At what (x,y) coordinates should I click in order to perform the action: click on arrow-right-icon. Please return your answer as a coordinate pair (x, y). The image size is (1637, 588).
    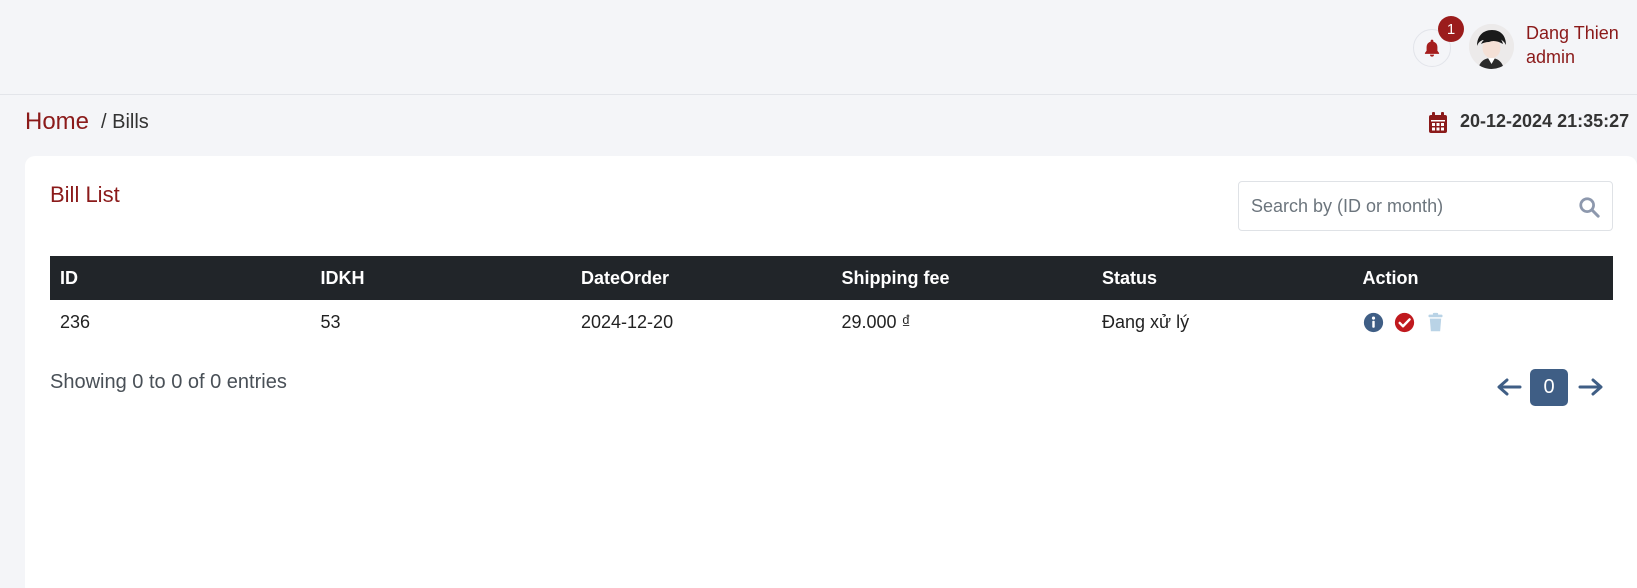
    Looking at the image, I should click on (1591, 387).